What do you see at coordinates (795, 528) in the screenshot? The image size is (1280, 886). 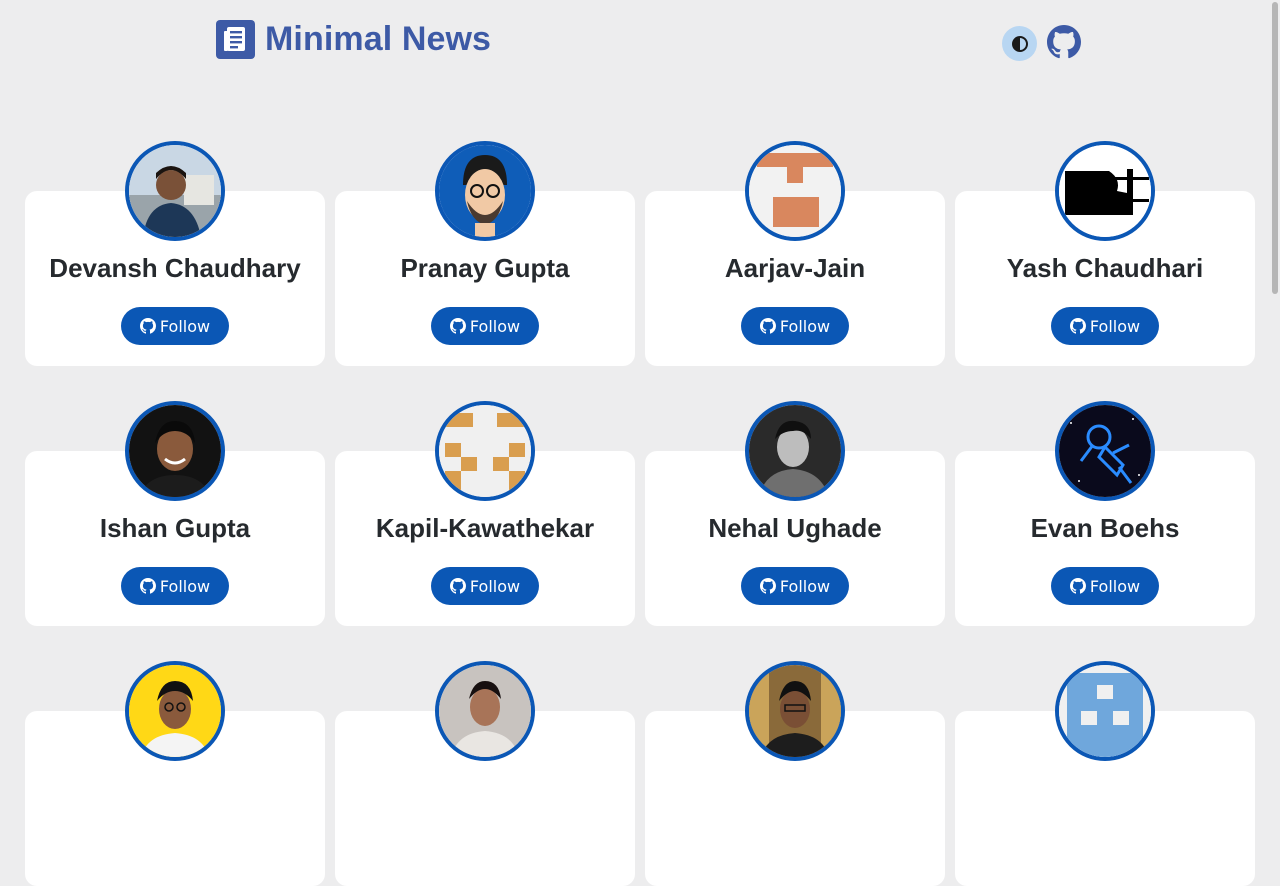 I see `contributor-name: Nehal Ughade` at bounding box center [795, 528].